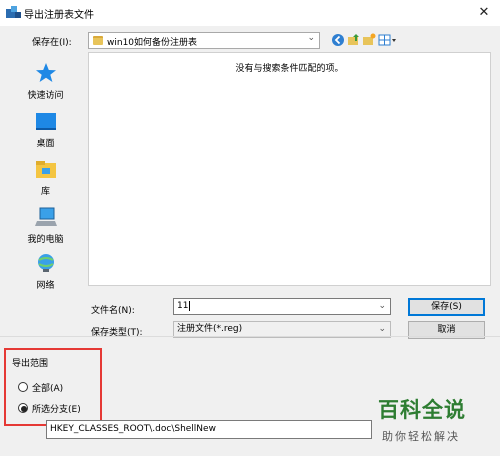 The height and width of the screenshot is (456, 500). I want to click on back-icon, so click(338, 40).